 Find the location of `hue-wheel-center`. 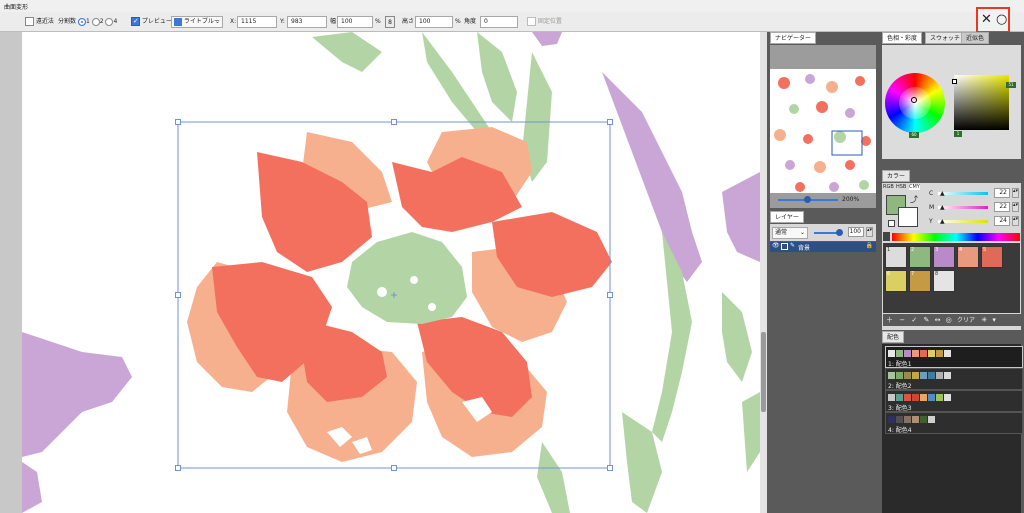

hue-wheel-center is located at coordinates (915, 103).